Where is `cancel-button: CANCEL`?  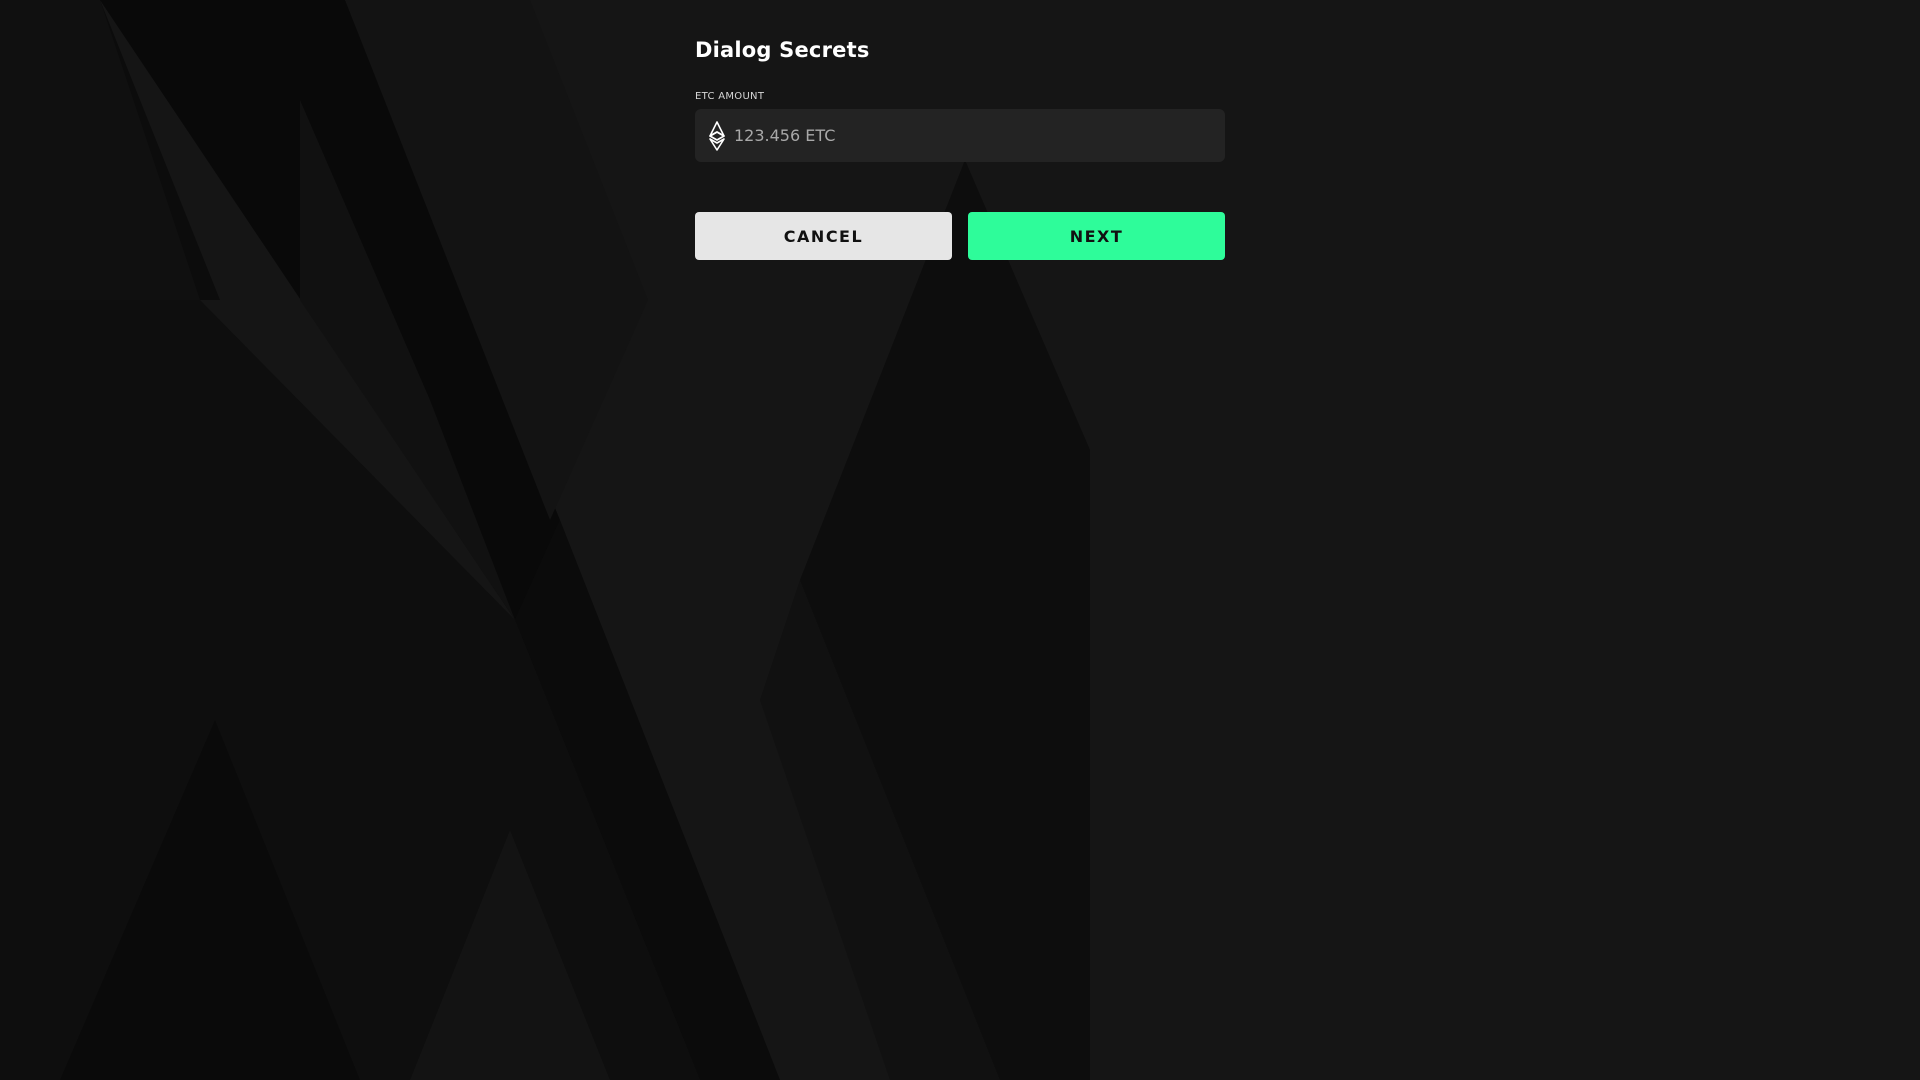 cancel-button: CANCEL is located at coordinates (823, 236).